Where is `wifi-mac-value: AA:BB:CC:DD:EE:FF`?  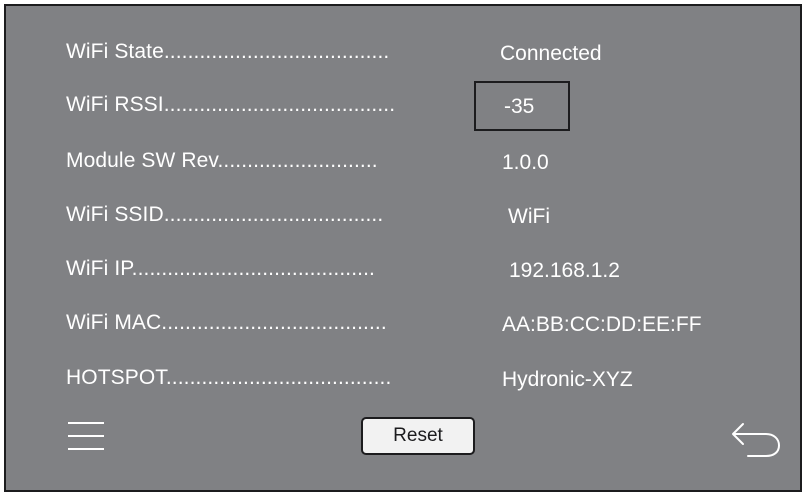
wifi-mac-value: AA:BB:CC:DD:EE:FF is located at coordinates (602, 324).